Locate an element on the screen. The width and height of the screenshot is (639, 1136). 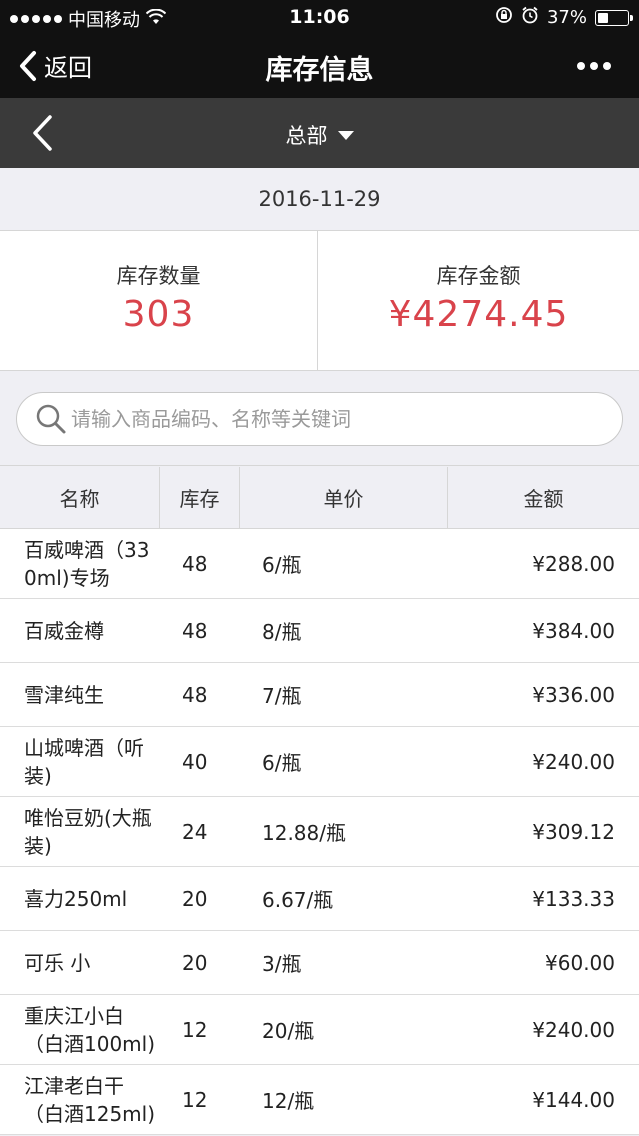
search-box is located at coordinates (319, 419).